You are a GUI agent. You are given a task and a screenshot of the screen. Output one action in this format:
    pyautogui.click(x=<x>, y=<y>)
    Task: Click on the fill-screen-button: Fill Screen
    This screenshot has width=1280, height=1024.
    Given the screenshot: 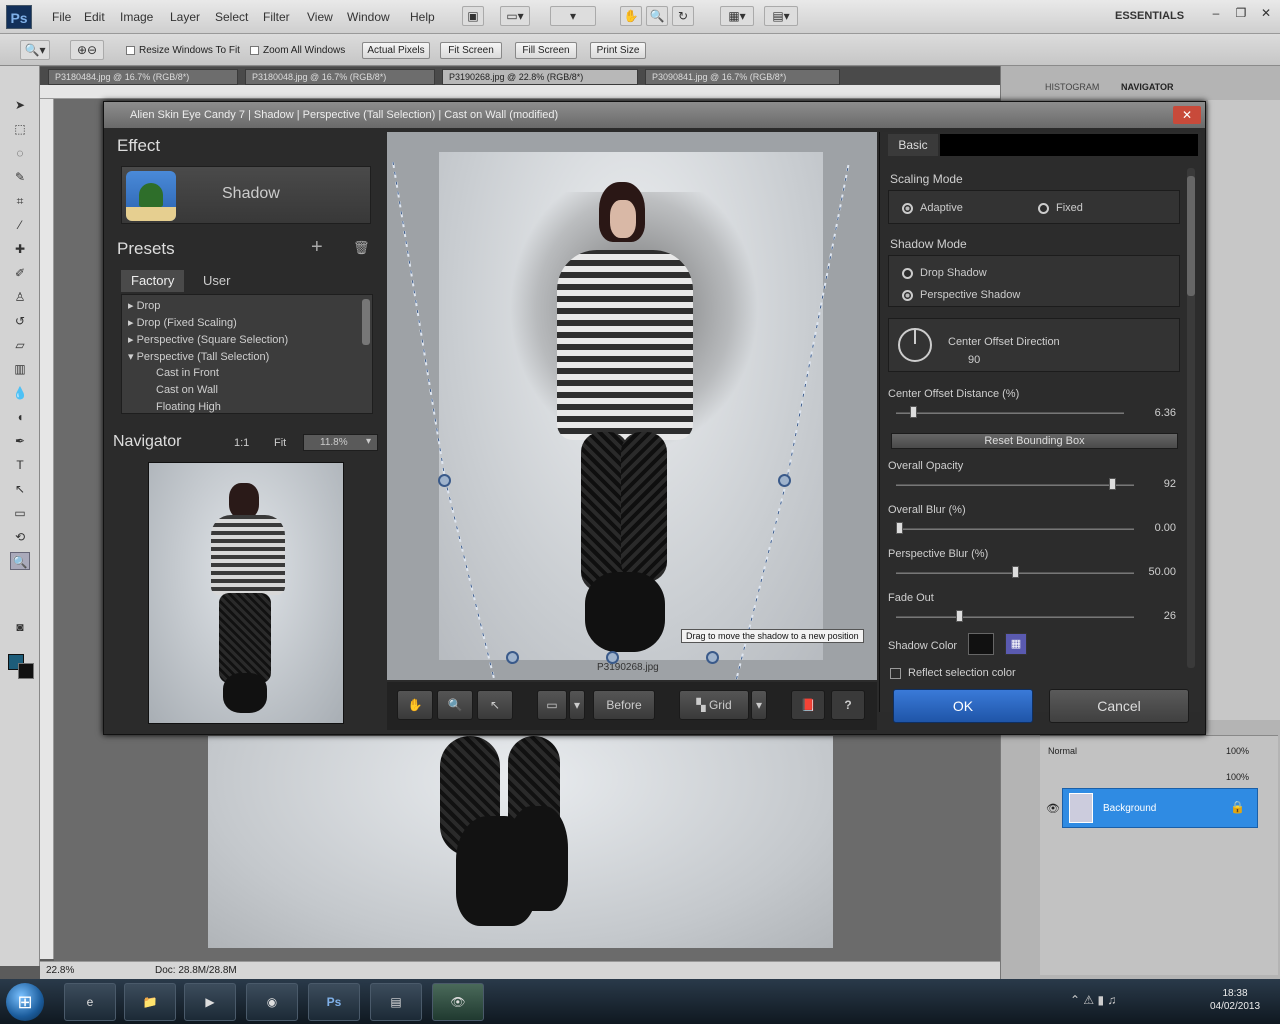 What is the action you would take?
    pyautogui.click(x=546, y=50)
    